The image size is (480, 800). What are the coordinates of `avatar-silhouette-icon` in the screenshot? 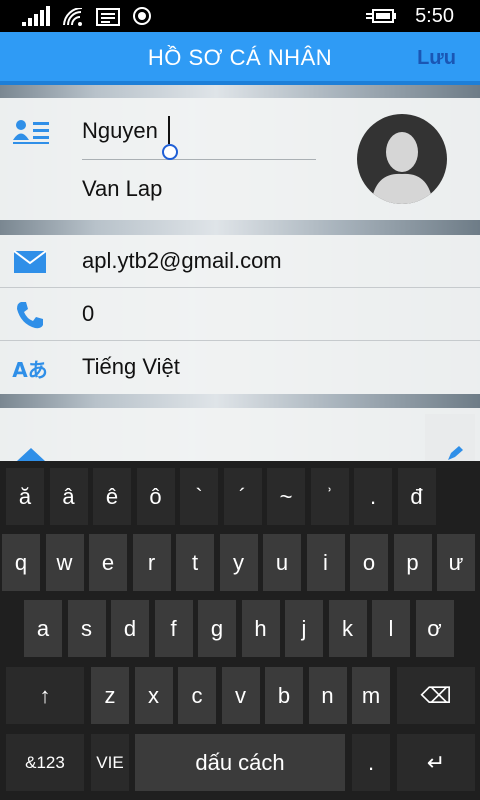 It's located at (402, 168).